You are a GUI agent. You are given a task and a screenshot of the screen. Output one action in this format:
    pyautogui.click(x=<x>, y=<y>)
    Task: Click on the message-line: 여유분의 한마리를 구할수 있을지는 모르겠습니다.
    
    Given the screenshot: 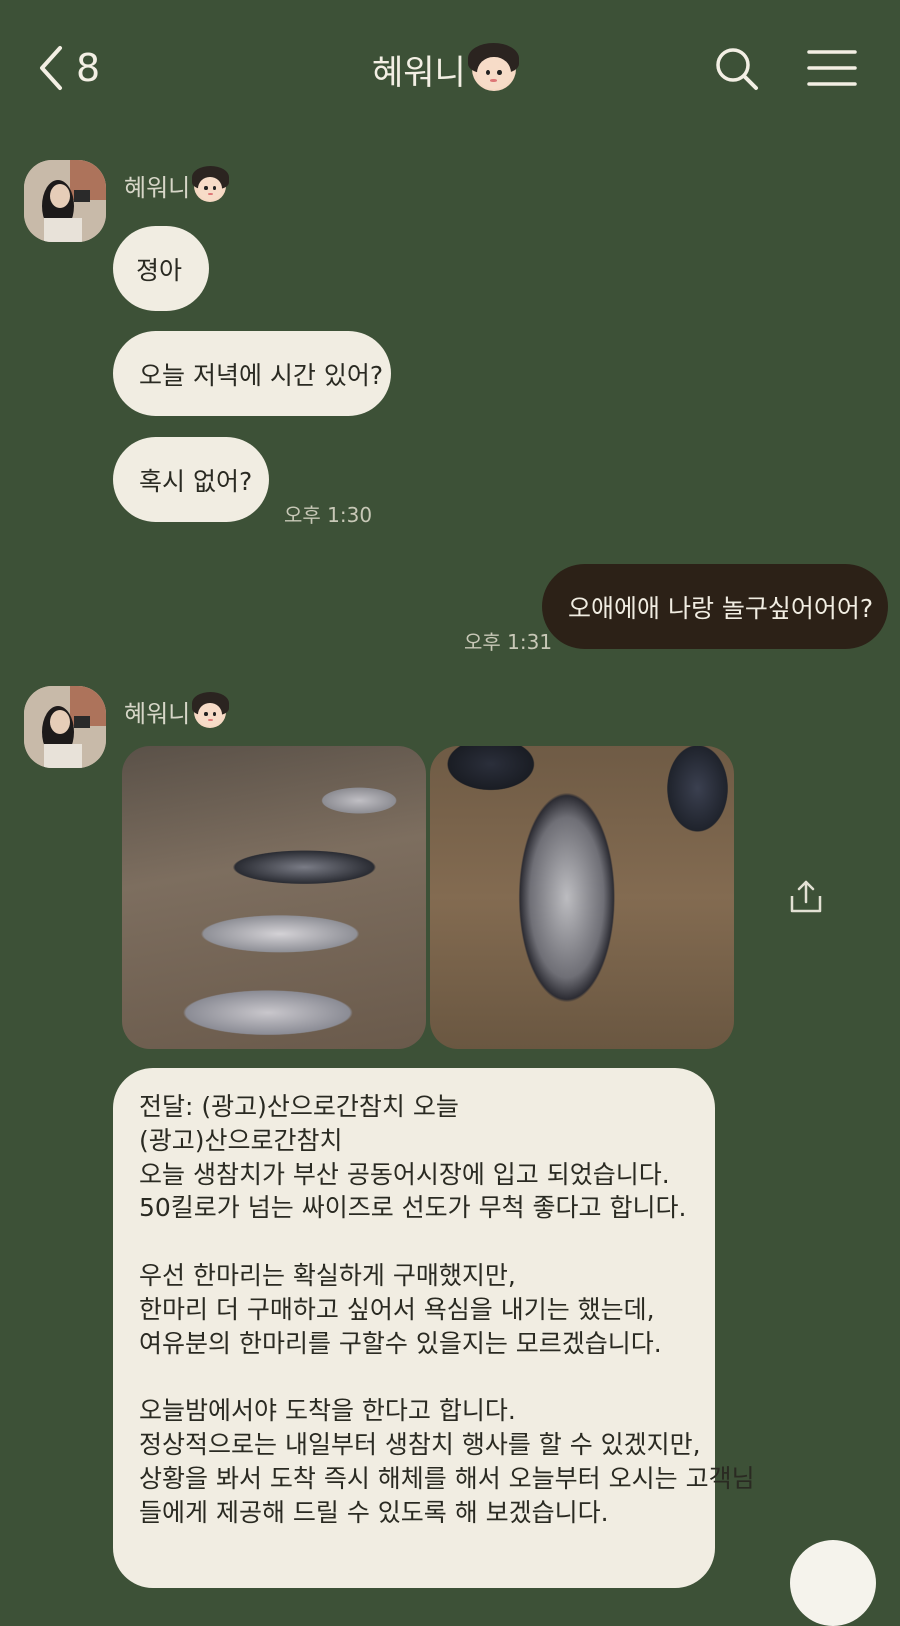 What is the action you would take?
    pyautogui.click(x=400, y=1343)
    